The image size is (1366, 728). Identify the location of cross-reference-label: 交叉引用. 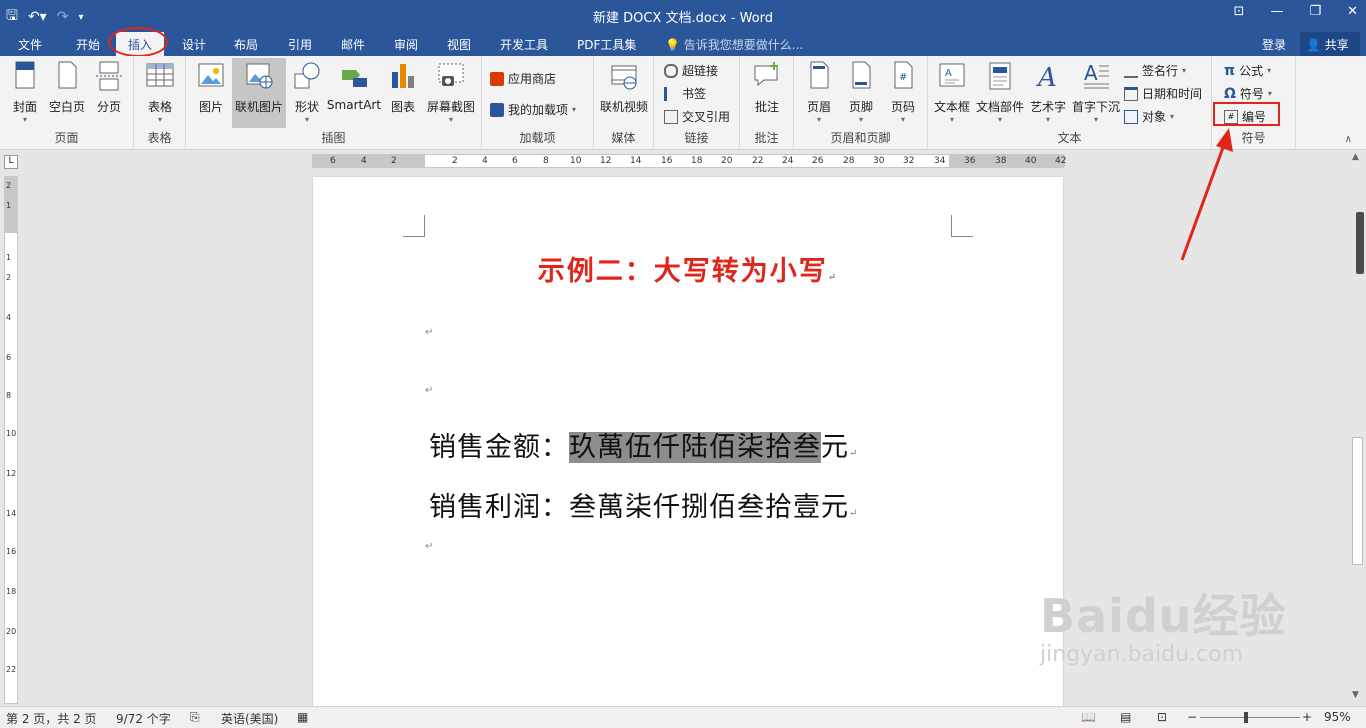
(706, 117).